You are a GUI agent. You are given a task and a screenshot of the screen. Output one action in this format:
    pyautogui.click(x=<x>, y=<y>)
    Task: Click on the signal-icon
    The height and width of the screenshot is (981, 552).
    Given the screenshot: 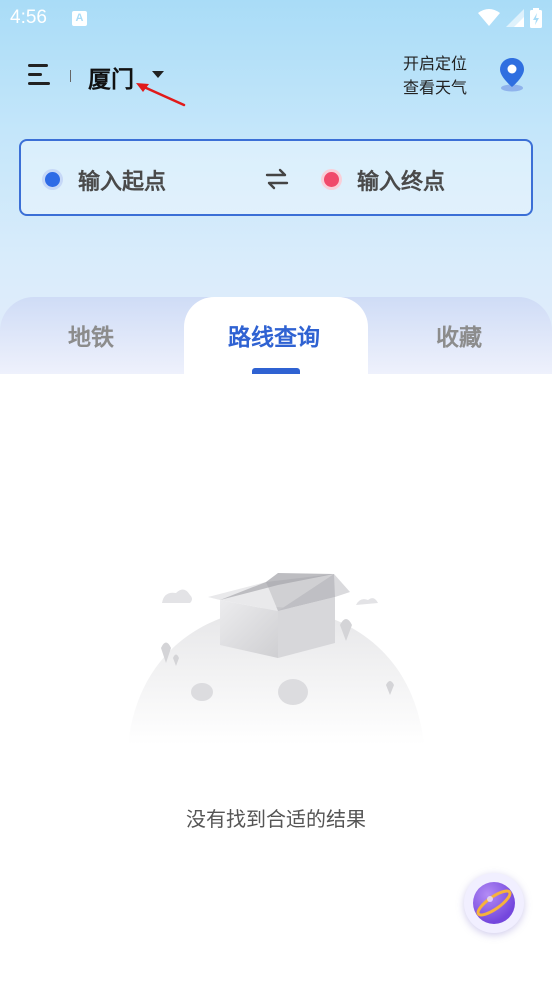 What is the action you would take?
    pyautogui.click(x=515, y=18)
    